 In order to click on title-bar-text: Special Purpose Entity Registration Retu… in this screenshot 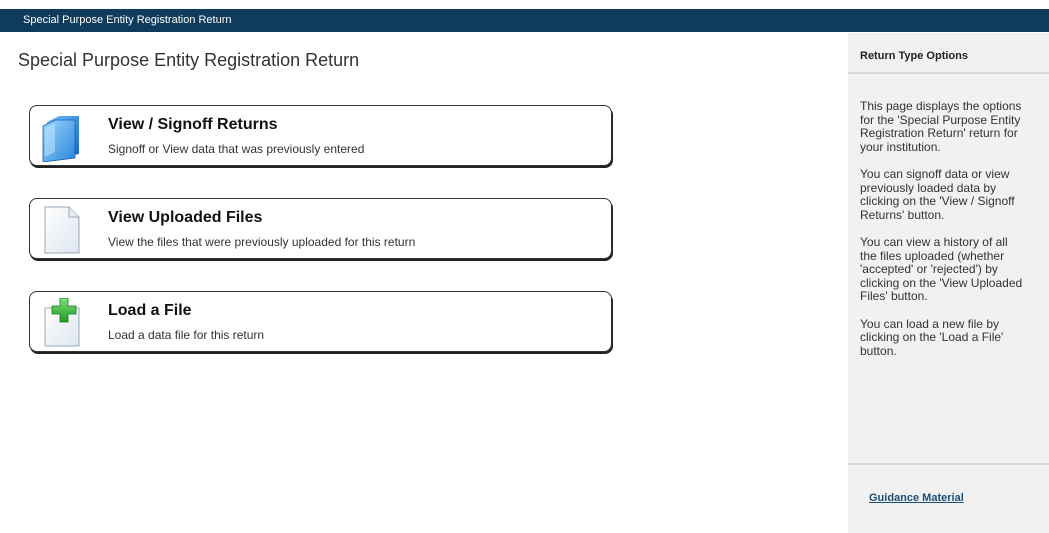, I will do `click(127, 20)`.